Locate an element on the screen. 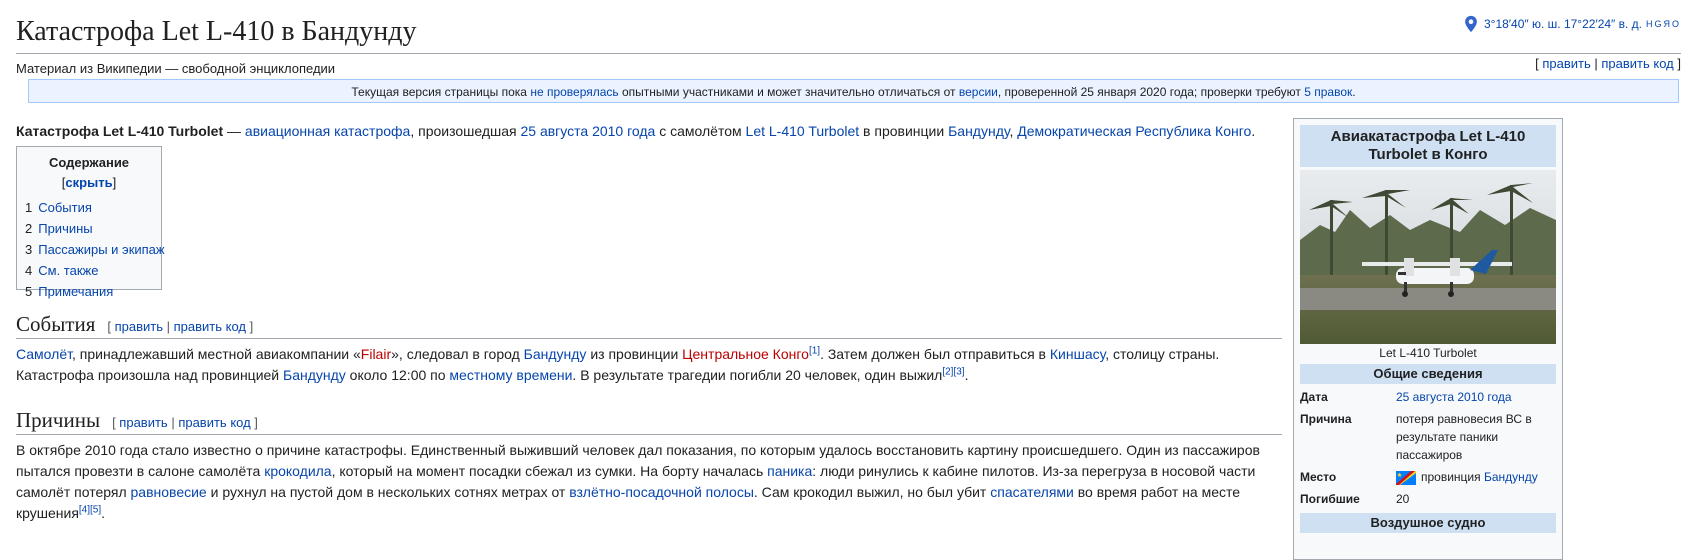 This screenshot has height=560, width=1689. link-balance: равновесие is located at coordinates (169, 492).